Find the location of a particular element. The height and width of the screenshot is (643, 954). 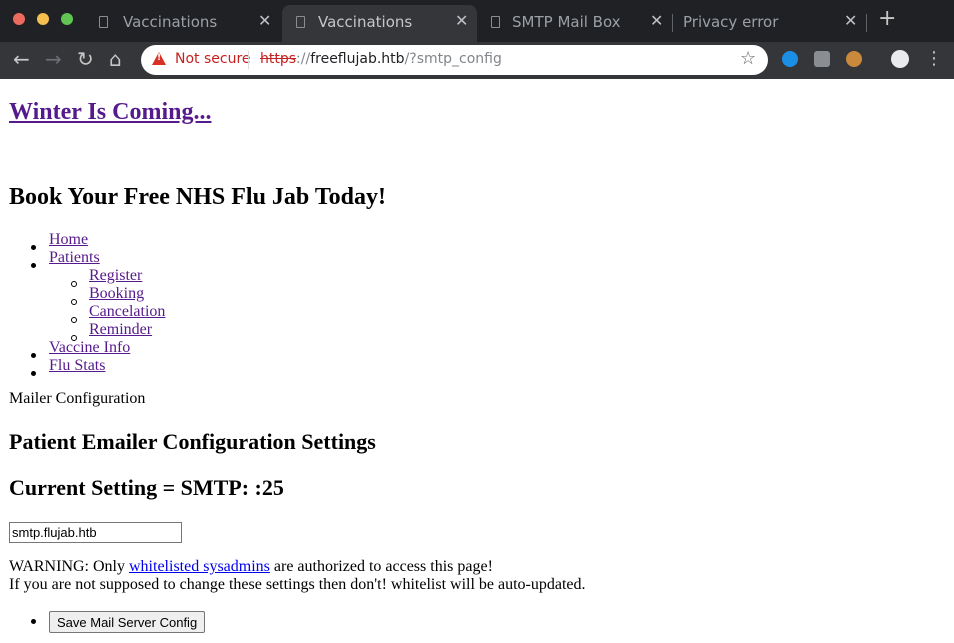

tab-smtp-mail-box: SMTP Mail Box ✕ is located at coordinates (574, 23).